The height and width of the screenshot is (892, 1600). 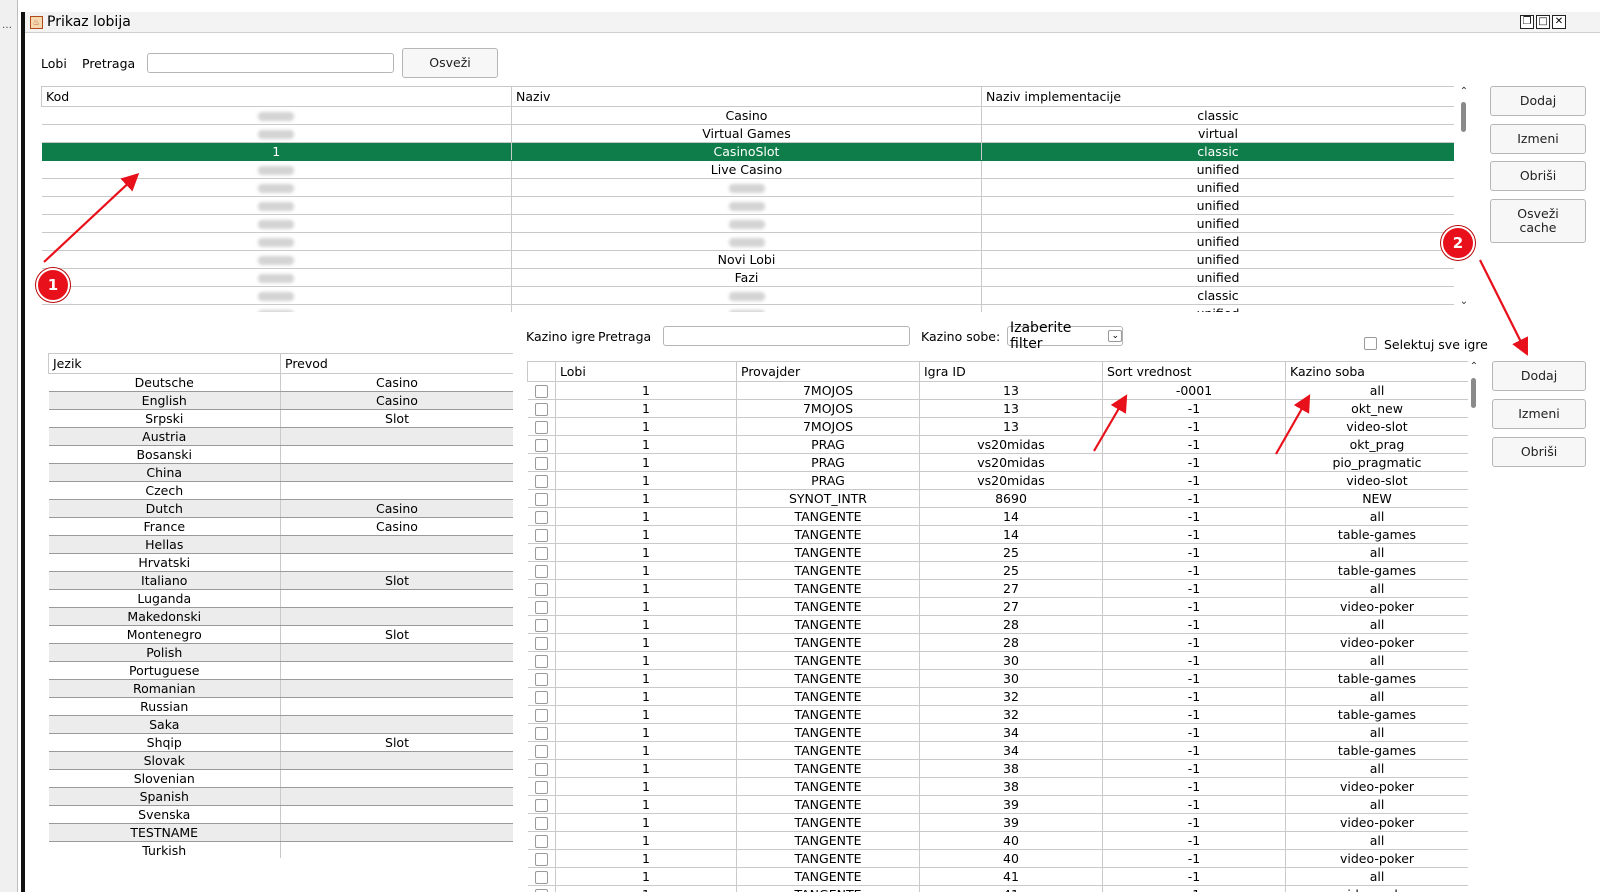 I want to click on arrow-room, so click(x=1293, y=424).